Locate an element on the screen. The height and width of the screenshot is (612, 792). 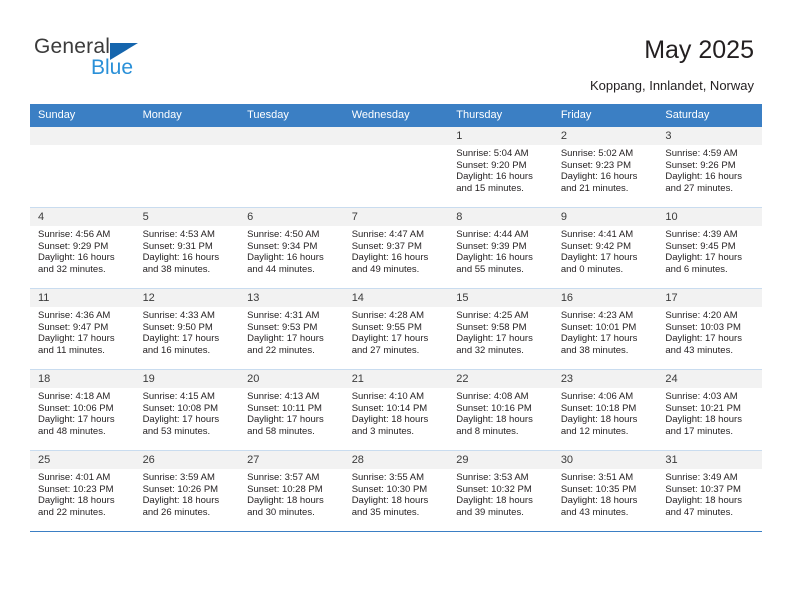
sunrise-text: Sunrise: 3:57 AM is located at coordinates (283, 477).